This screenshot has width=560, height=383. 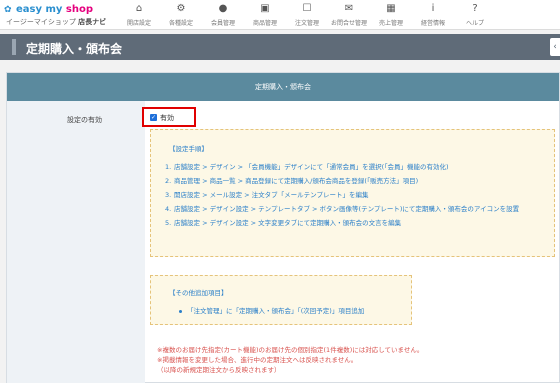 What do you see at coordinates (223, 8) in the screenshot?
I see `user-icon: ●` at bounding box center [223, 8].